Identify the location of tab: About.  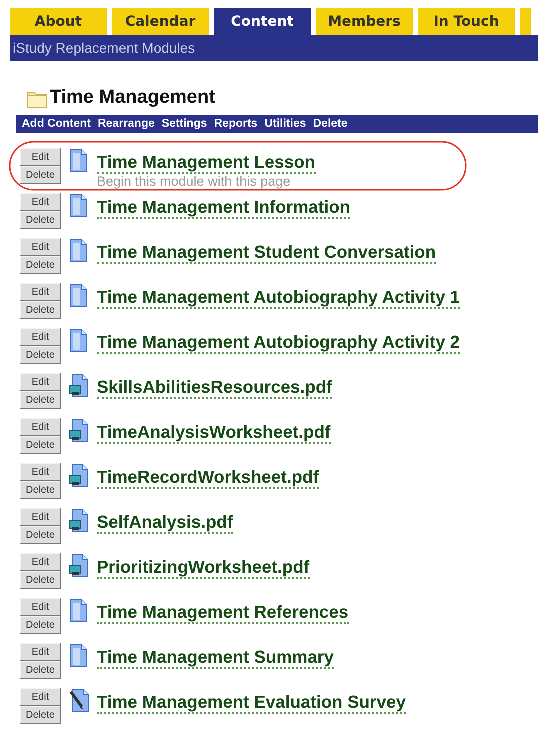
(58, 21).